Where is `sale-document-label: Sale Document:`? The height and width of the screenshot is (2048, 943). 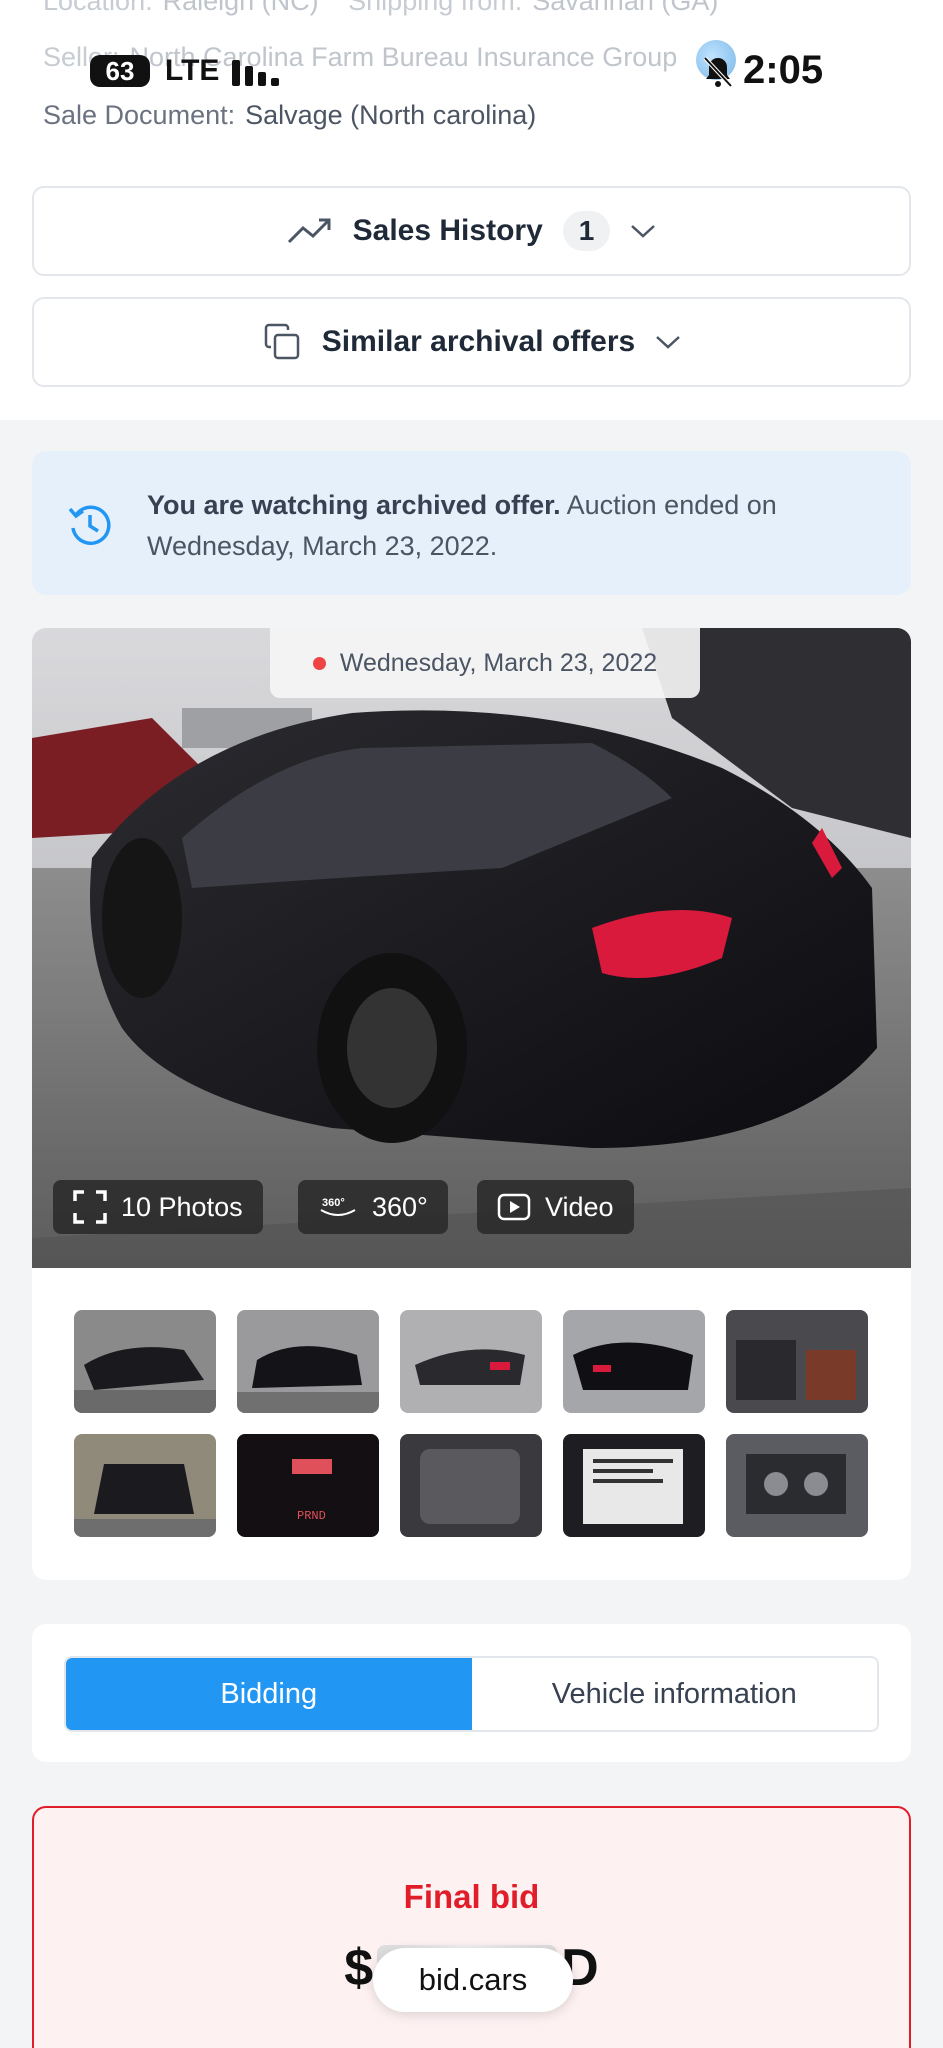
sale-document-label: Sale Document: is located at coordinates (139, 115).